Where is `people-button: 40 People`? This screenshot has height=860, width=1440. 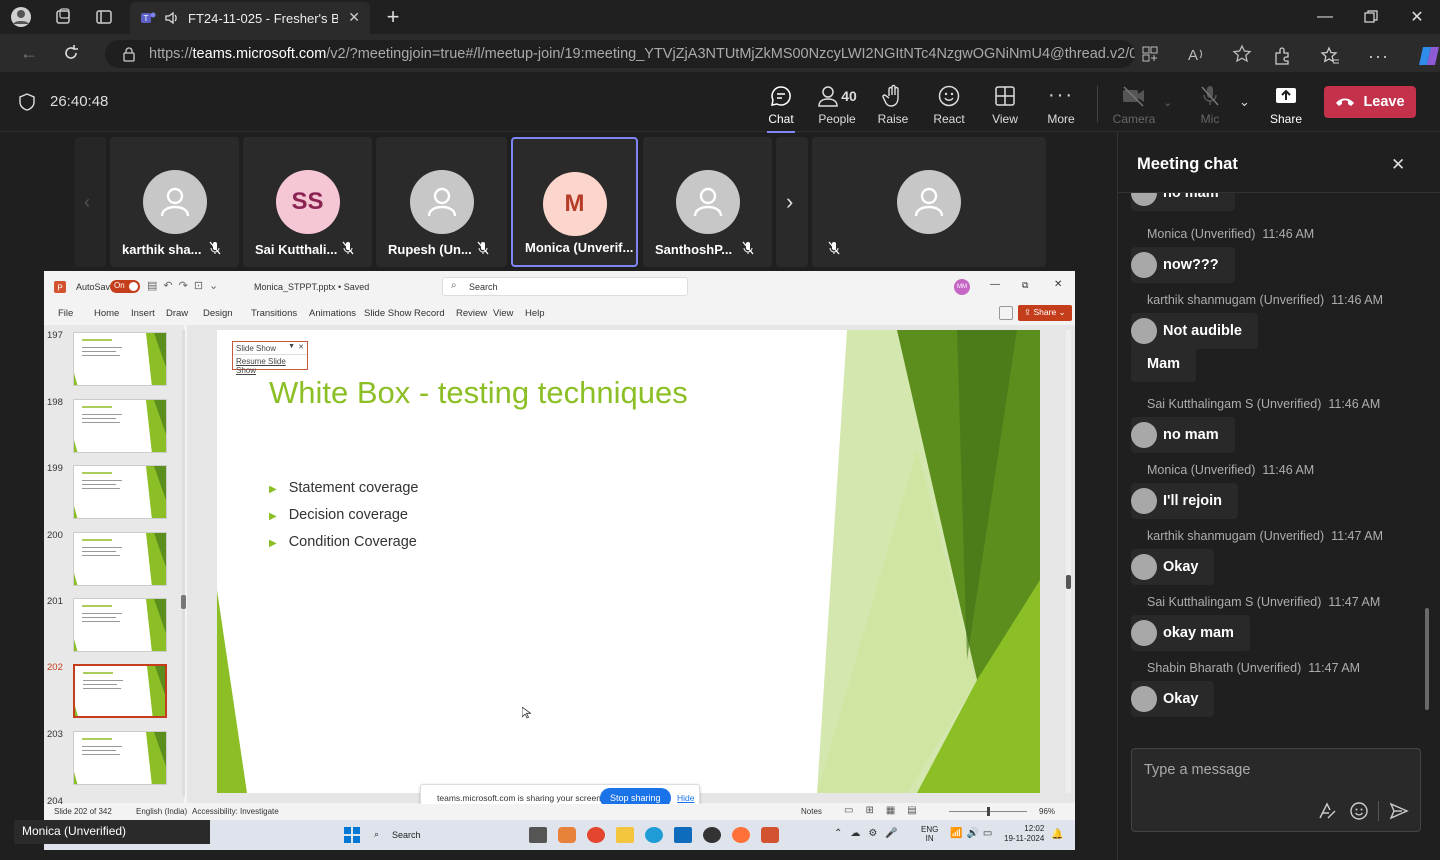 people-button: 40 People is located at coordinates (837, 104).